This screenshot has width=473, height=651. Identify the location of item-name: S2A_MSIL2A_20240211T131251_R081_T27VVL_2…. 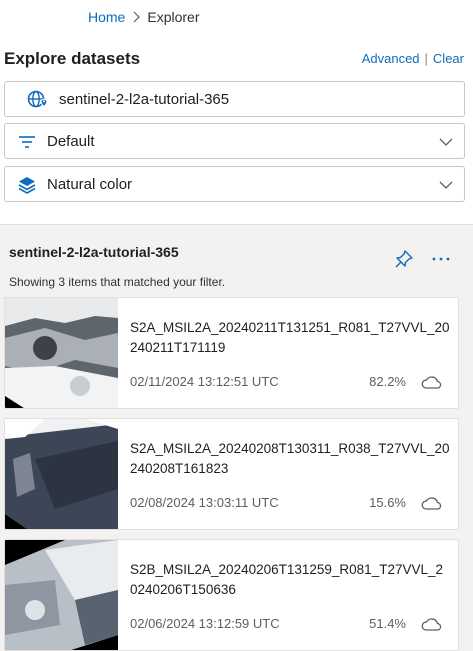
(290, 337).